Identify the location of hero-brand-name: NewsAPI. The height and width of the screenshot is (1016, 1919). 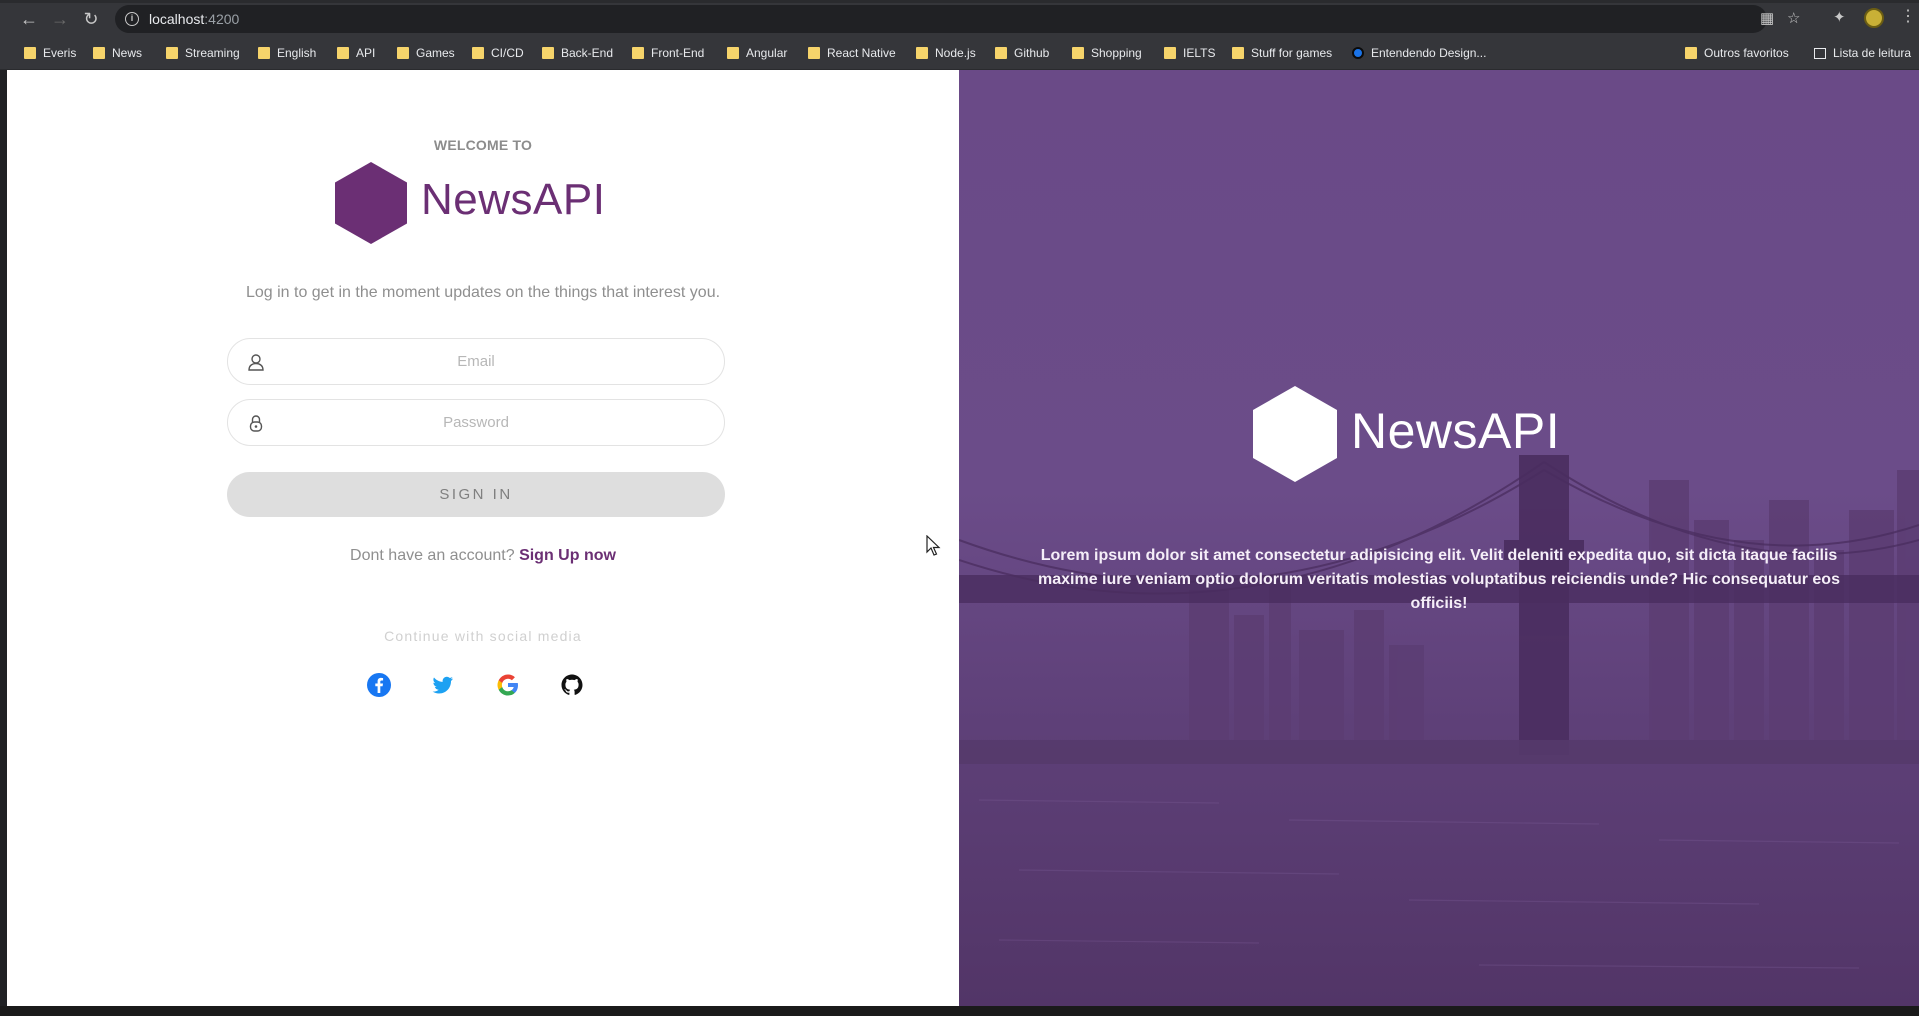
(1456, 431).